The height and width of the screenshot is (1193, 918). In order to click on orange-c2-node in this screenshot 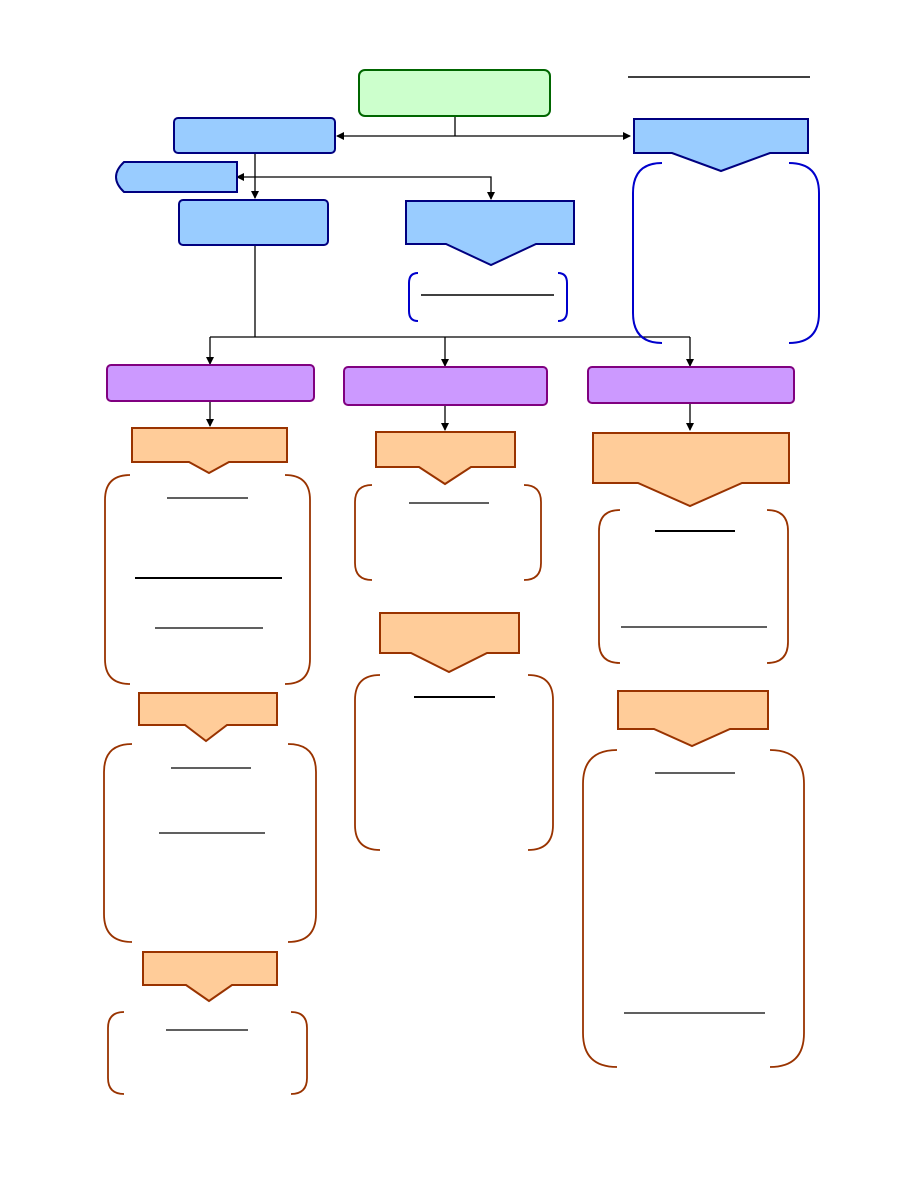, I will do `click(449, 643)`.